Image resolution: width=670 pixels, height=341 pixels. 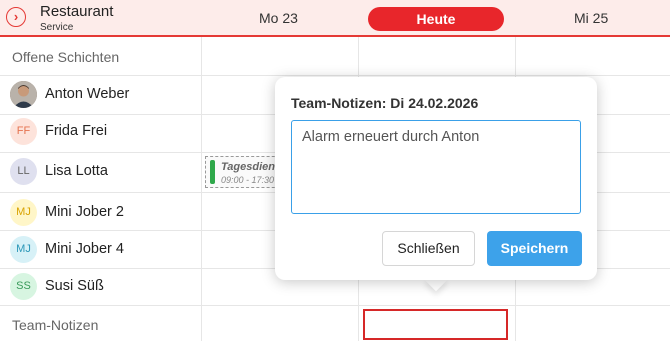 What do you see at coordinates (74, 286) in the screenshot?
I see `employee-name: Susi Süß` at bounding box center [74, 286].